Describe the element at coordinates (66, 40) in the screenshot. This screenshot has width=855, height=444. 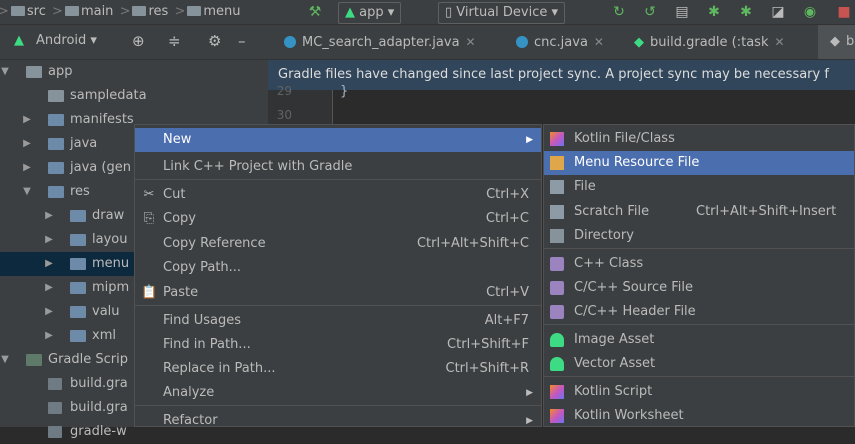
I see `project-view-selector: Android ▾` at that location.